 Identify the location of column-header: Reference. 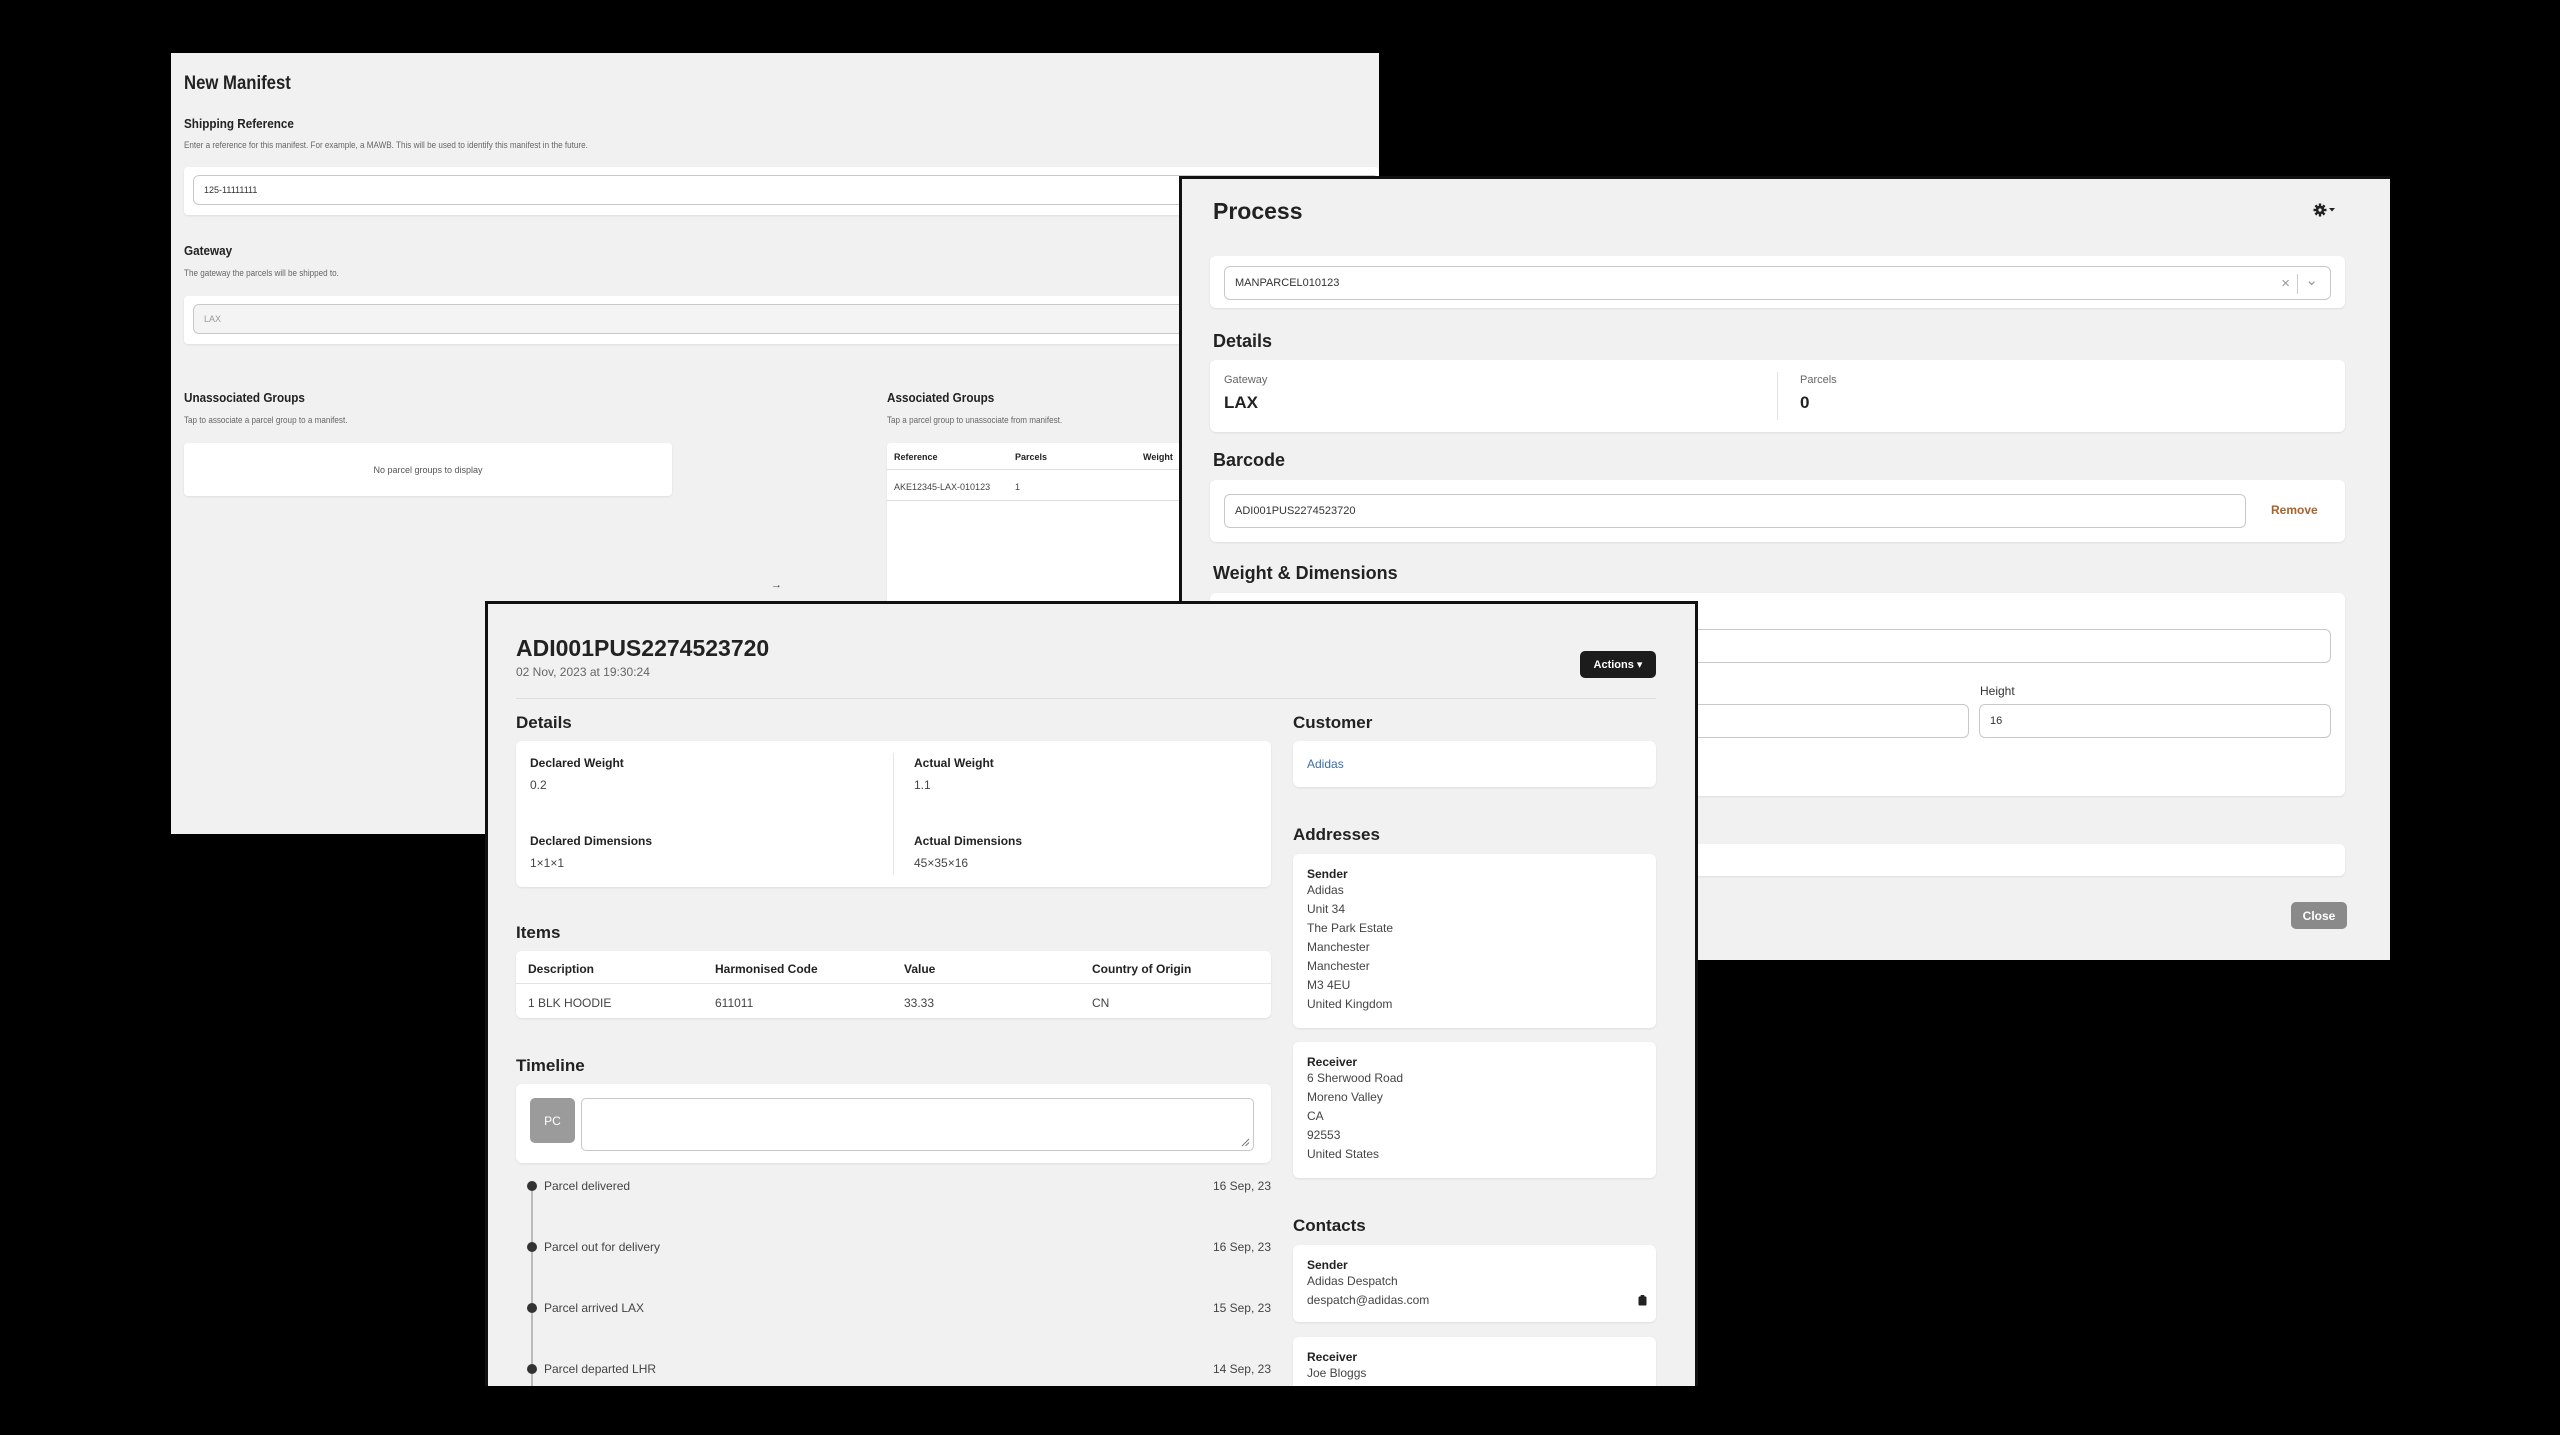
(916, 457).